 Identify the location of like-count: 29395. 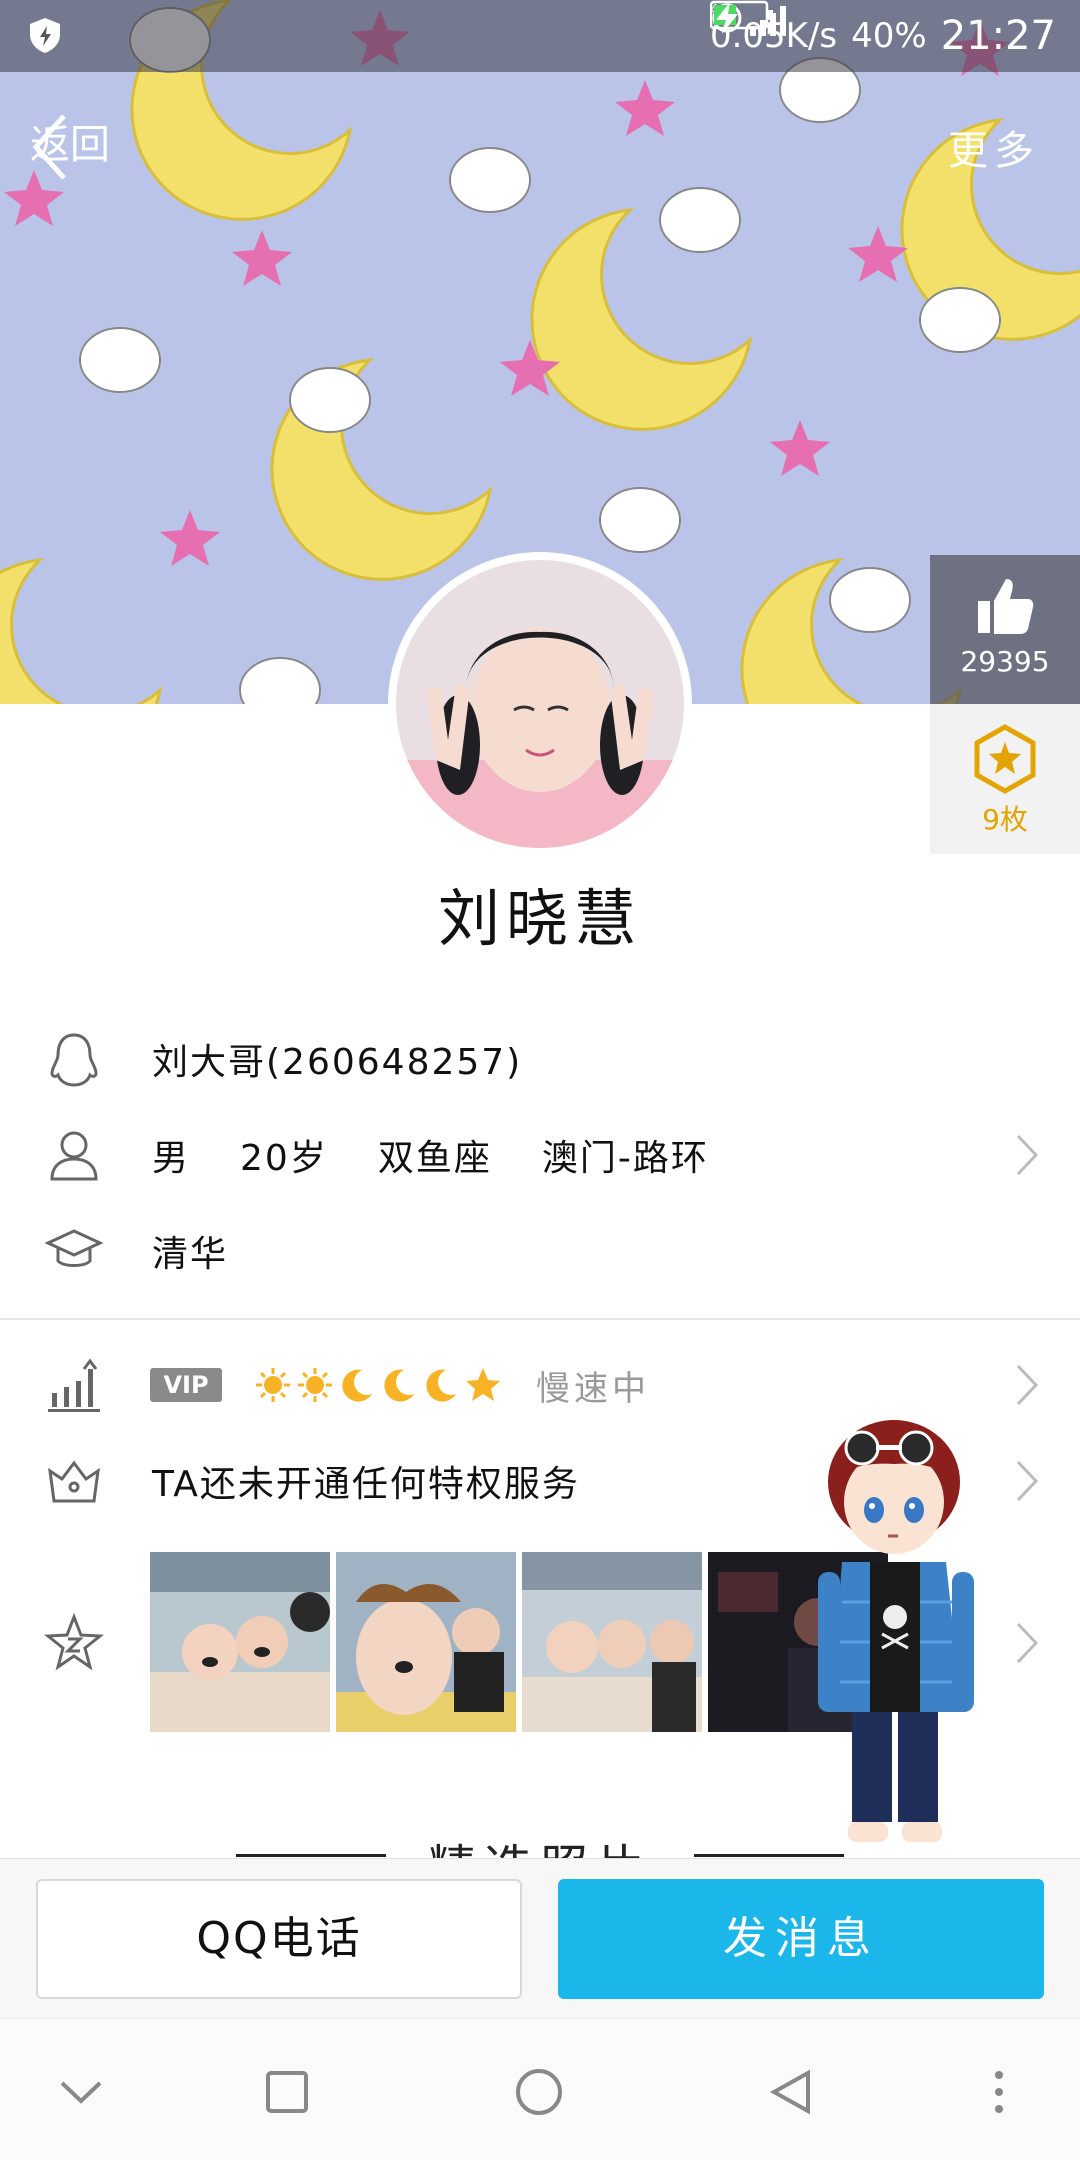
(1005, 661).